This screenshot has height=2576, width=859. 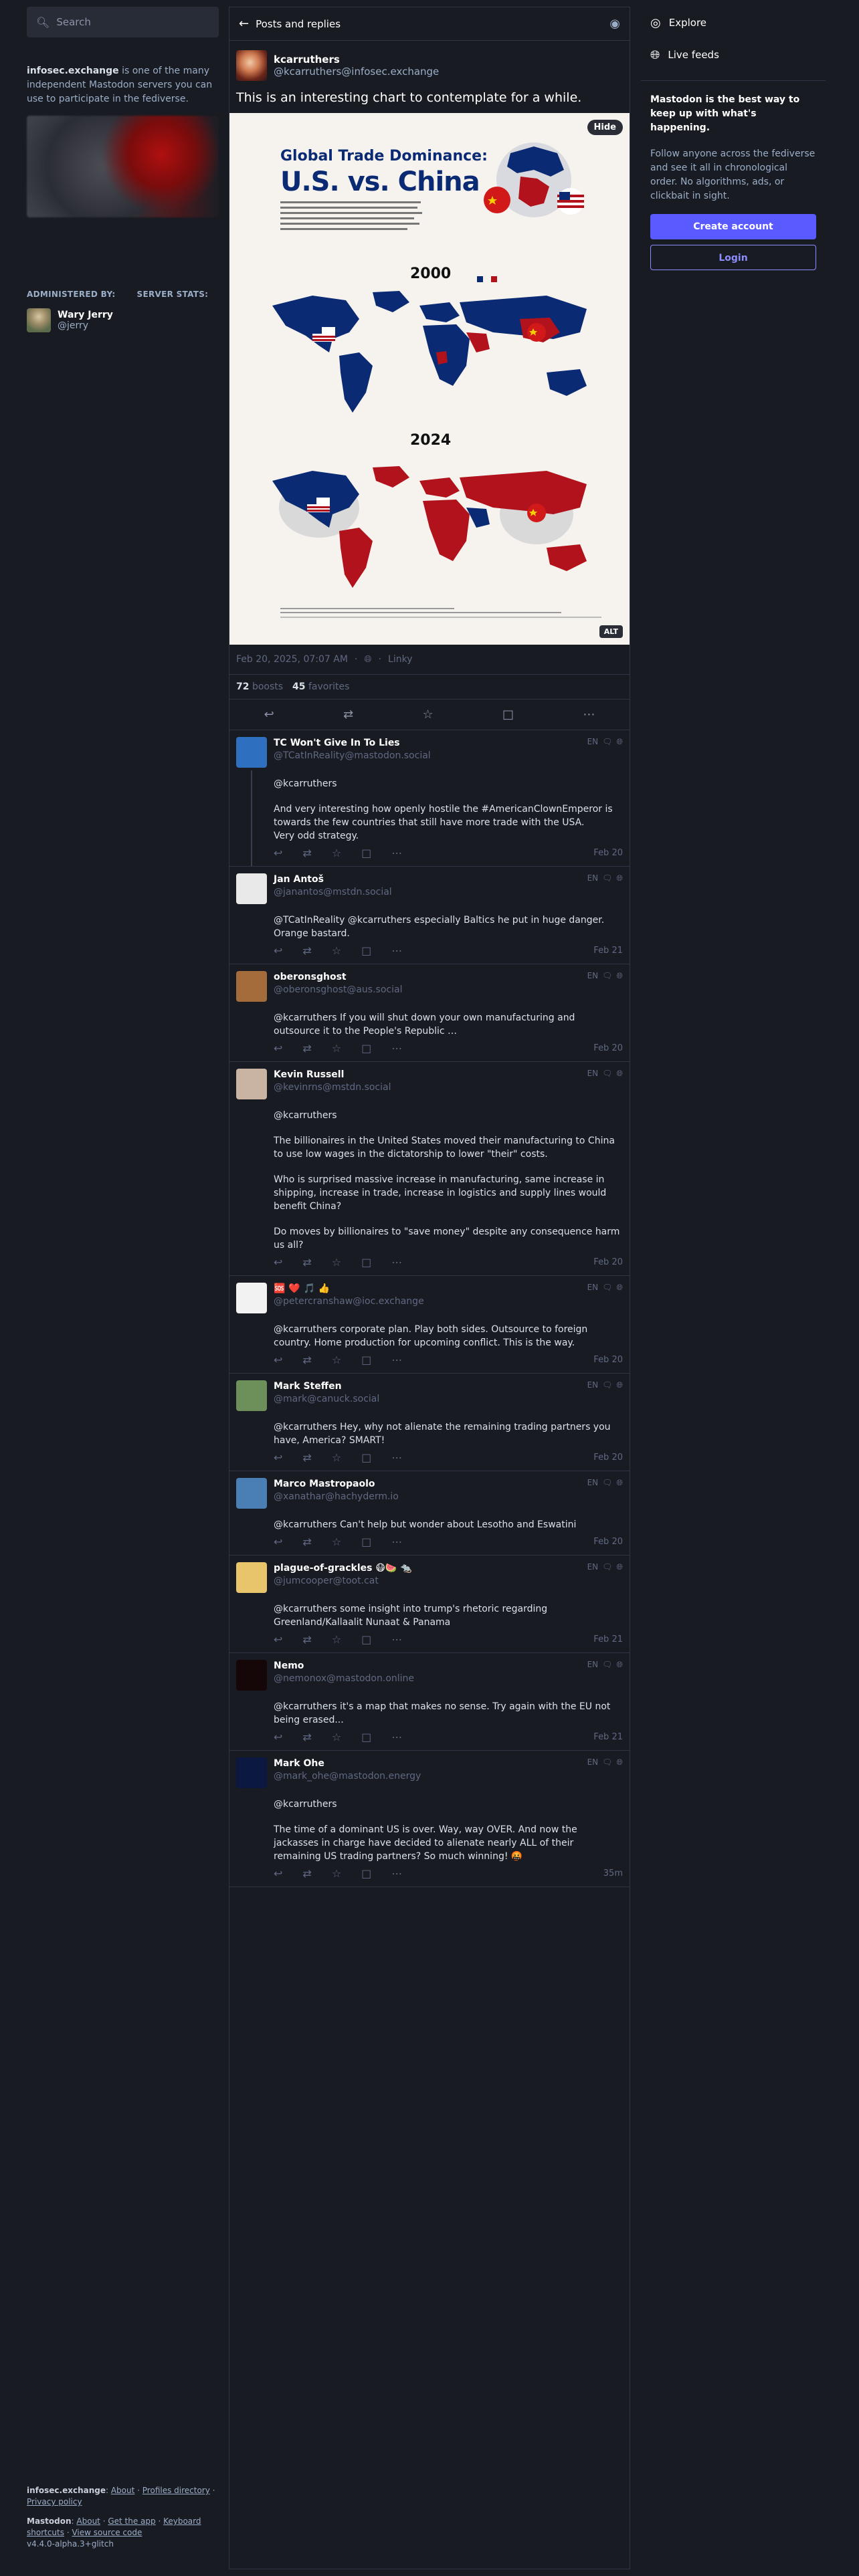 What do you see at coordinates (400, 659) in the screenshot?
I see `status-app: Linky` at bounding box center [400, 659].